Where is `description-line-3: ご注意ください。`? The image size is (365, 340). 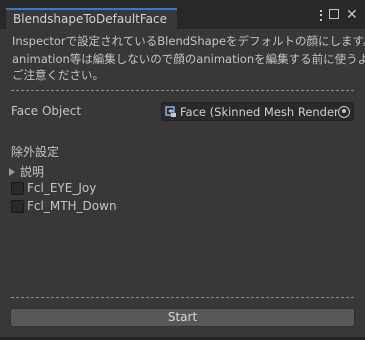 description-line-3: ご注意ください。 is located at coordinates (58, 75).